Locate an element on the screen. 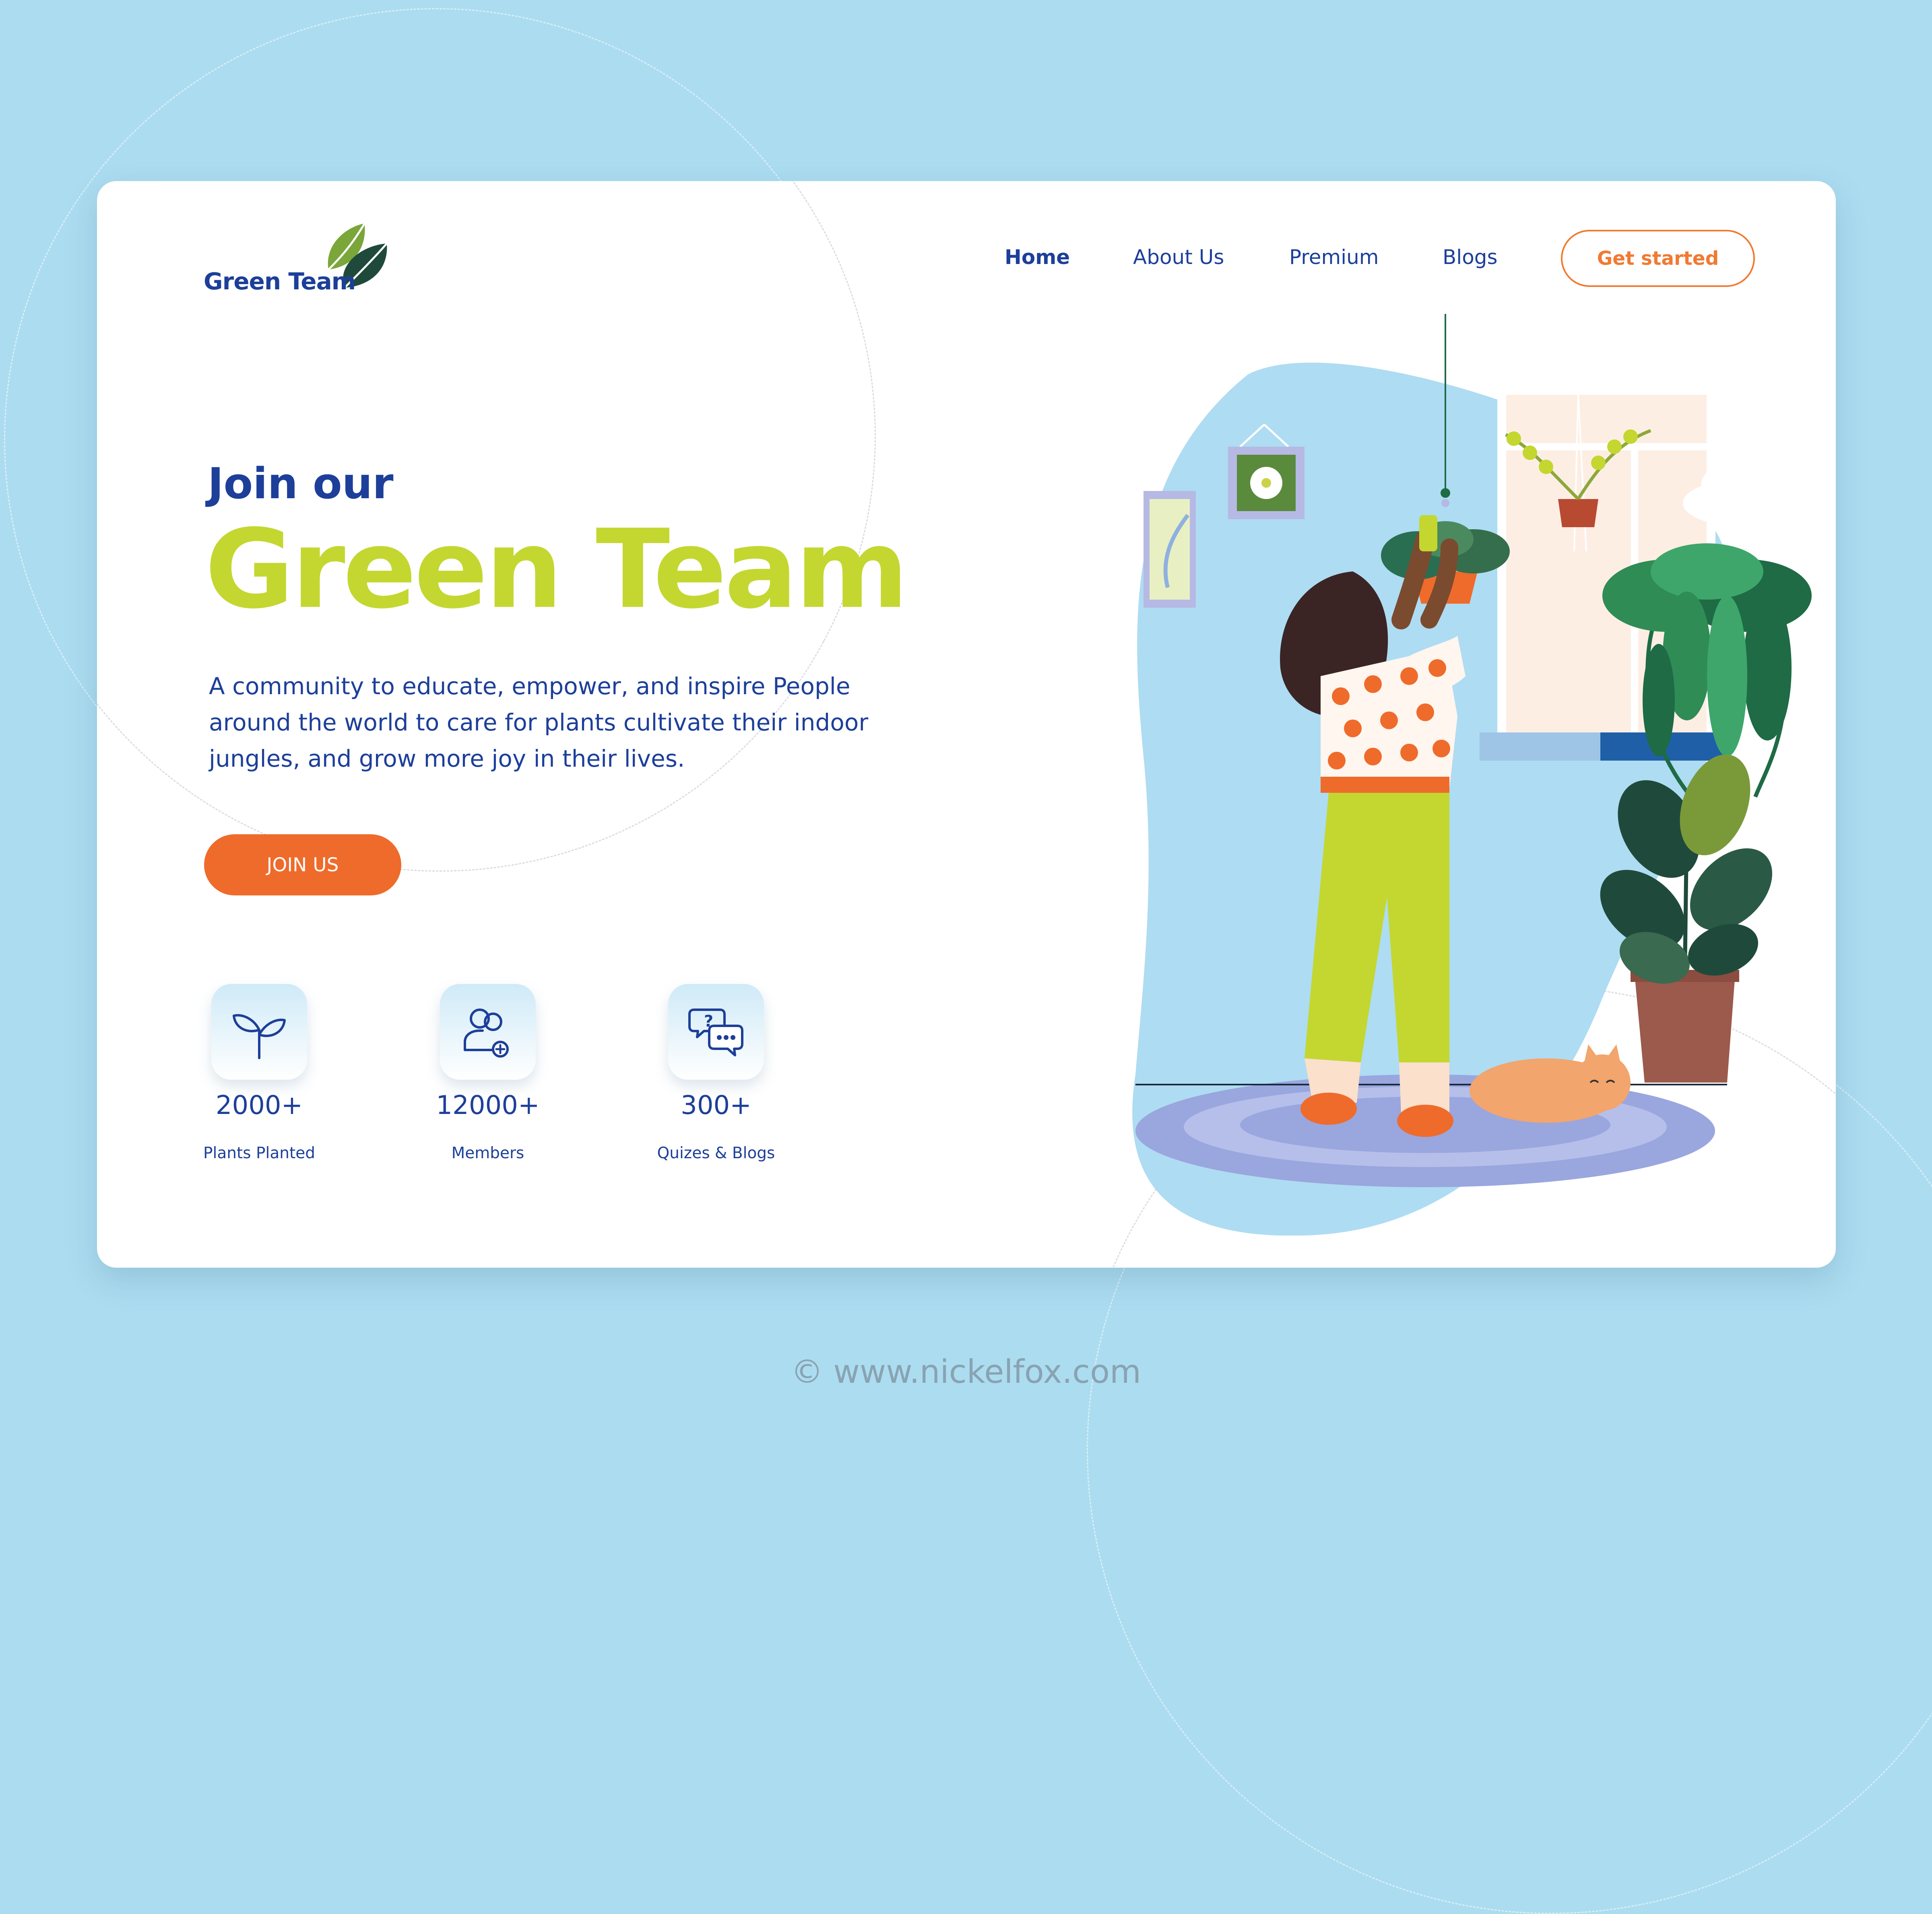 This screenshot has width=1932, height=1914. stat-members-value: 12000+ is located at coordinates (488, 1105).